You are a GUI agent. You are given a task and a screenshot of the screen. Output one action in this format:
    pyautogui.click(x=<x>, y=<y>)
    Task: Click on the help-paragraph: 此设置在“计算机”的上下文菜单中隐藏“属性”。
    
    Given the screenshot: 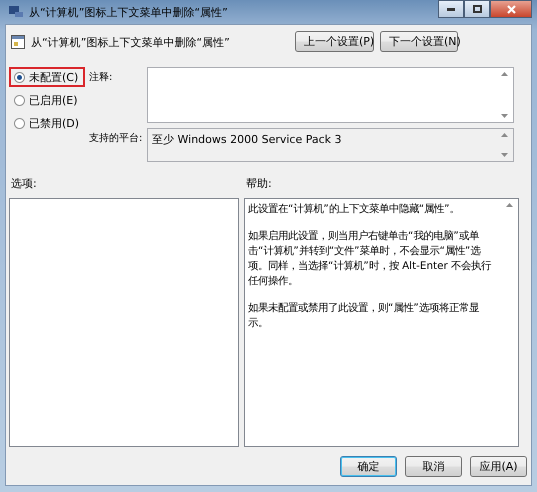 What is the action you would take?
    pyautogui.click(x=354, y=209)
    